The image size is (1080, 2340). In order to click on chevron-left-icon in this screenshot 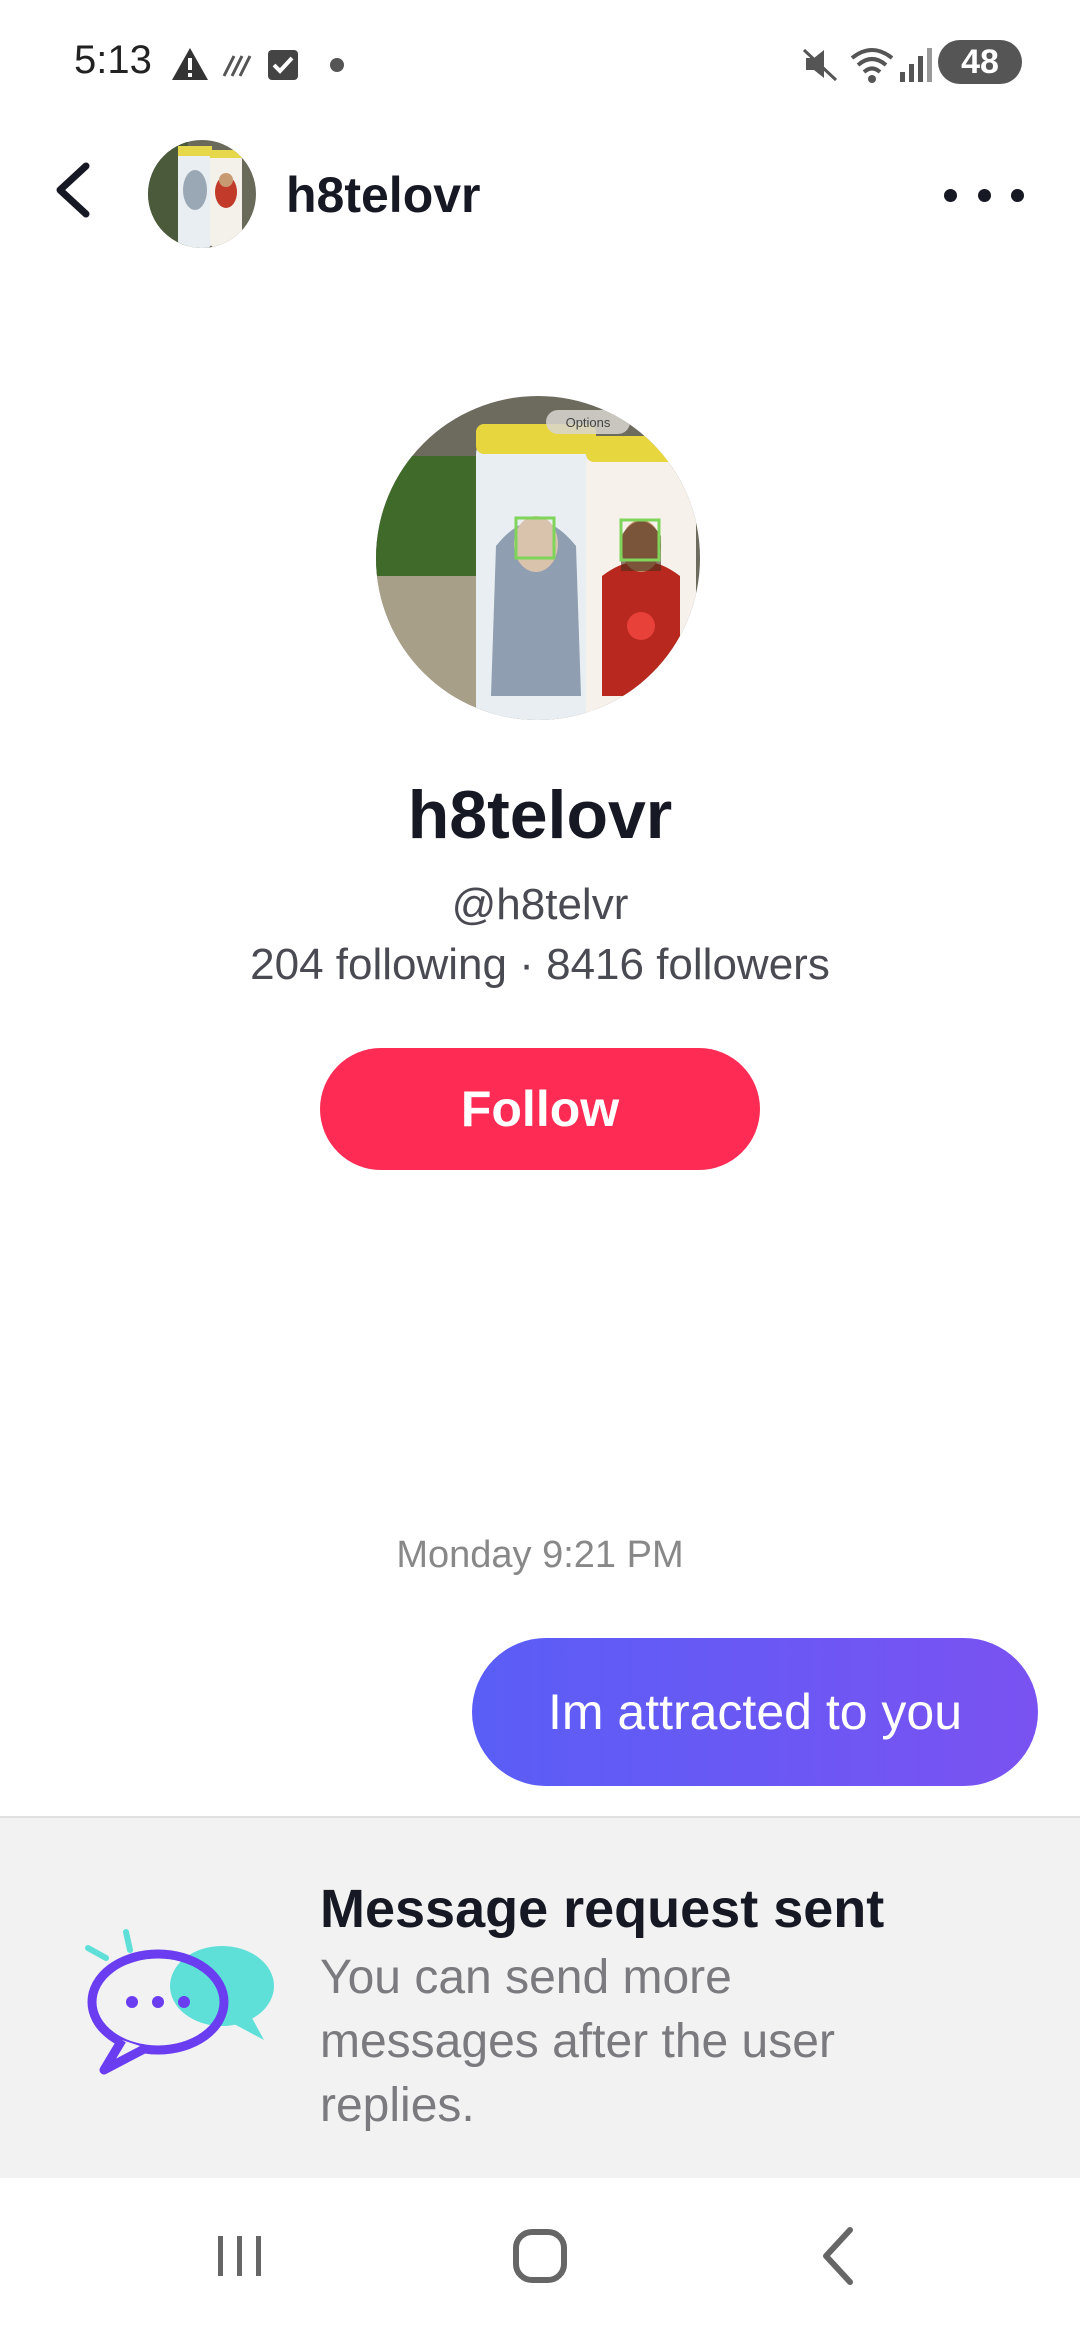, I will do `click(73, 190)`.